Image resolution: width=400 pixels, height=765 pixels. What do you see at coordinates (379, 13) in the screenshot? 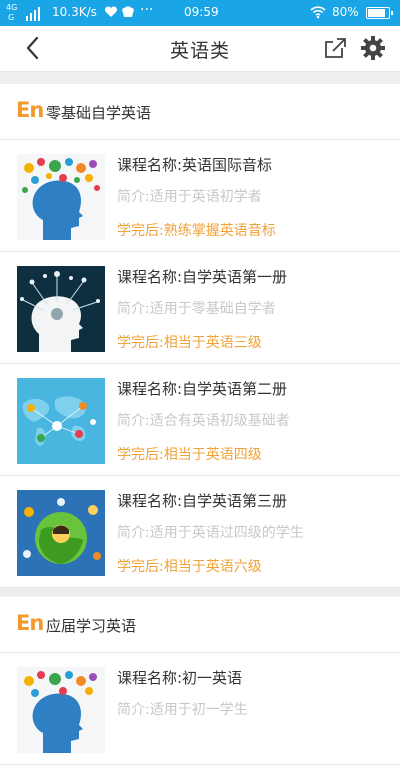
I see `battery-icon` at bounding box center [379, 13].